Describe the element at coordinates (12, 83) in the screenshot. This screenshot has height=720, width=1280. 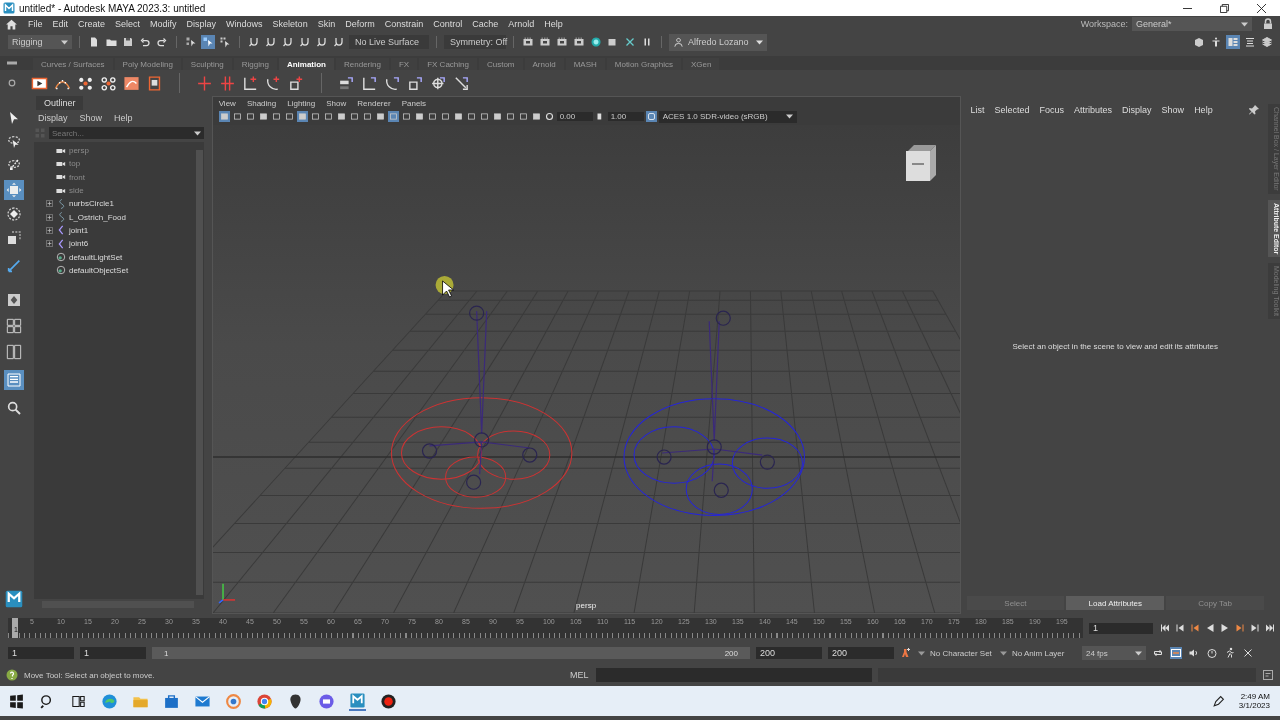
I see `shelf-settings-icon` at that location.